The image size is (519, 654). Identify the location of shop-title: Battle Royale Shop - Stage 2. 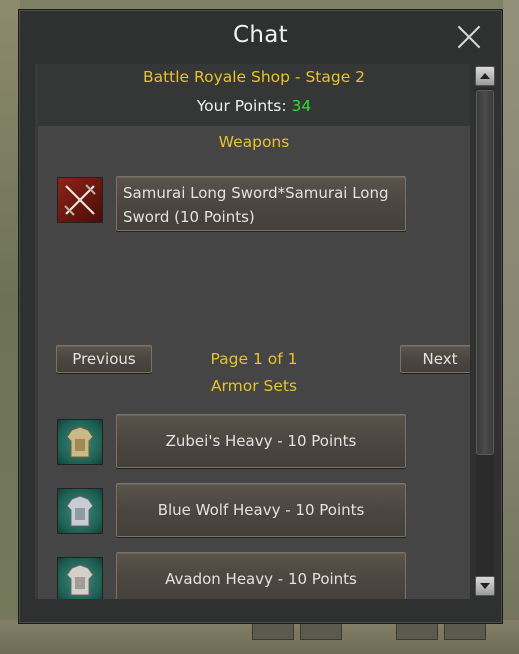
(254, 77).